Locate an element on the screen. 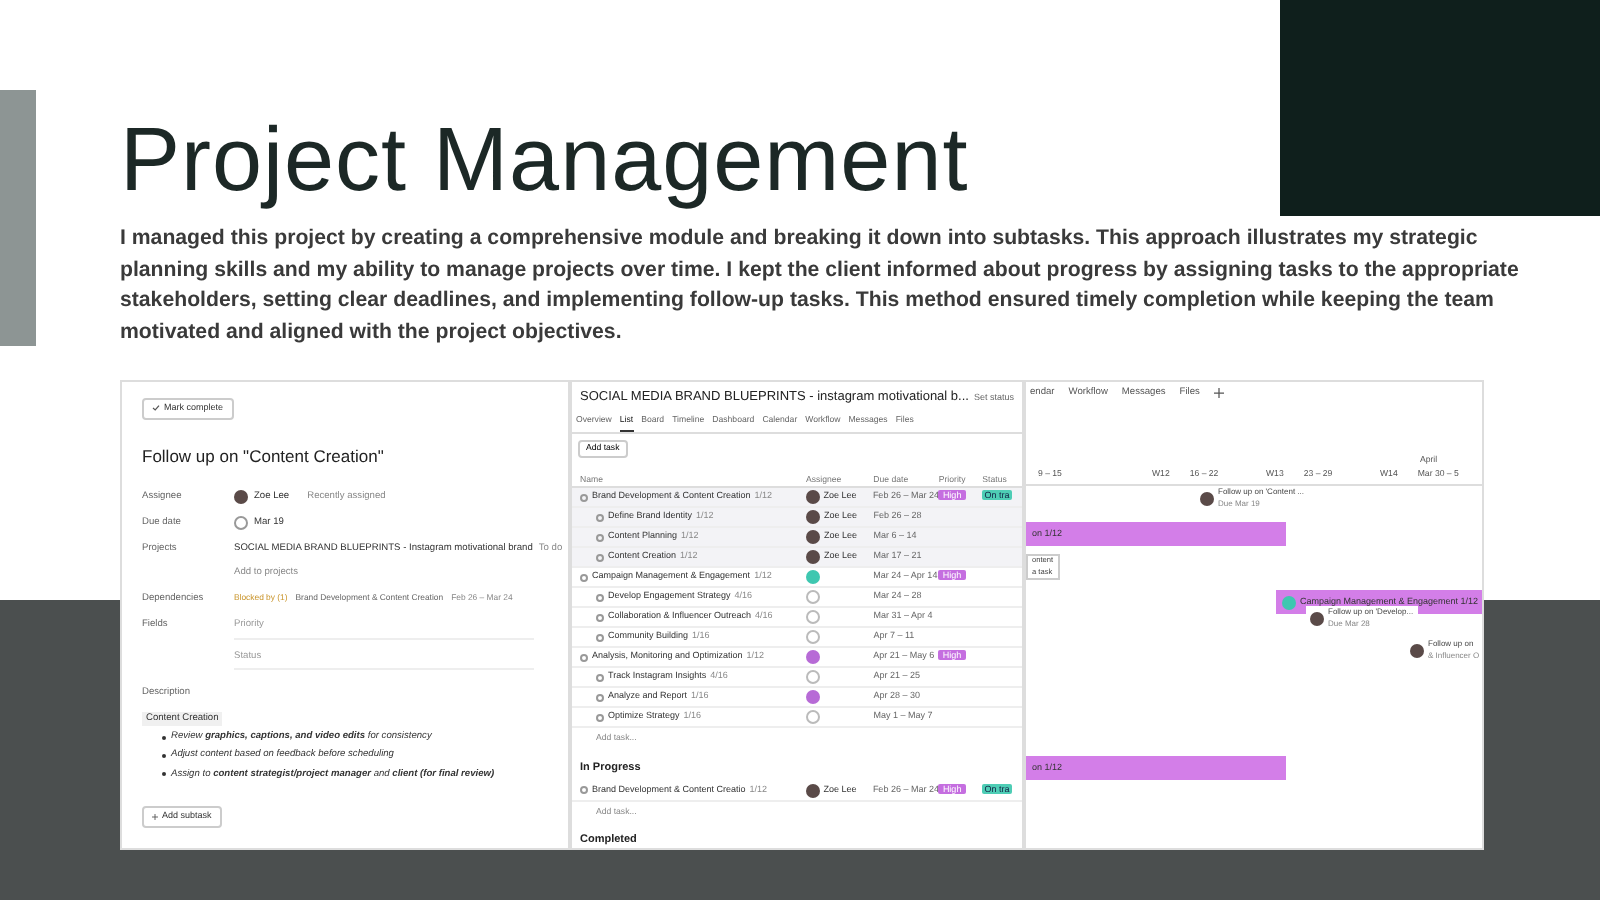 Image resolution: width=1600 pixels, height=900 pixels. plus-icon is located at coordinates (155, 817).